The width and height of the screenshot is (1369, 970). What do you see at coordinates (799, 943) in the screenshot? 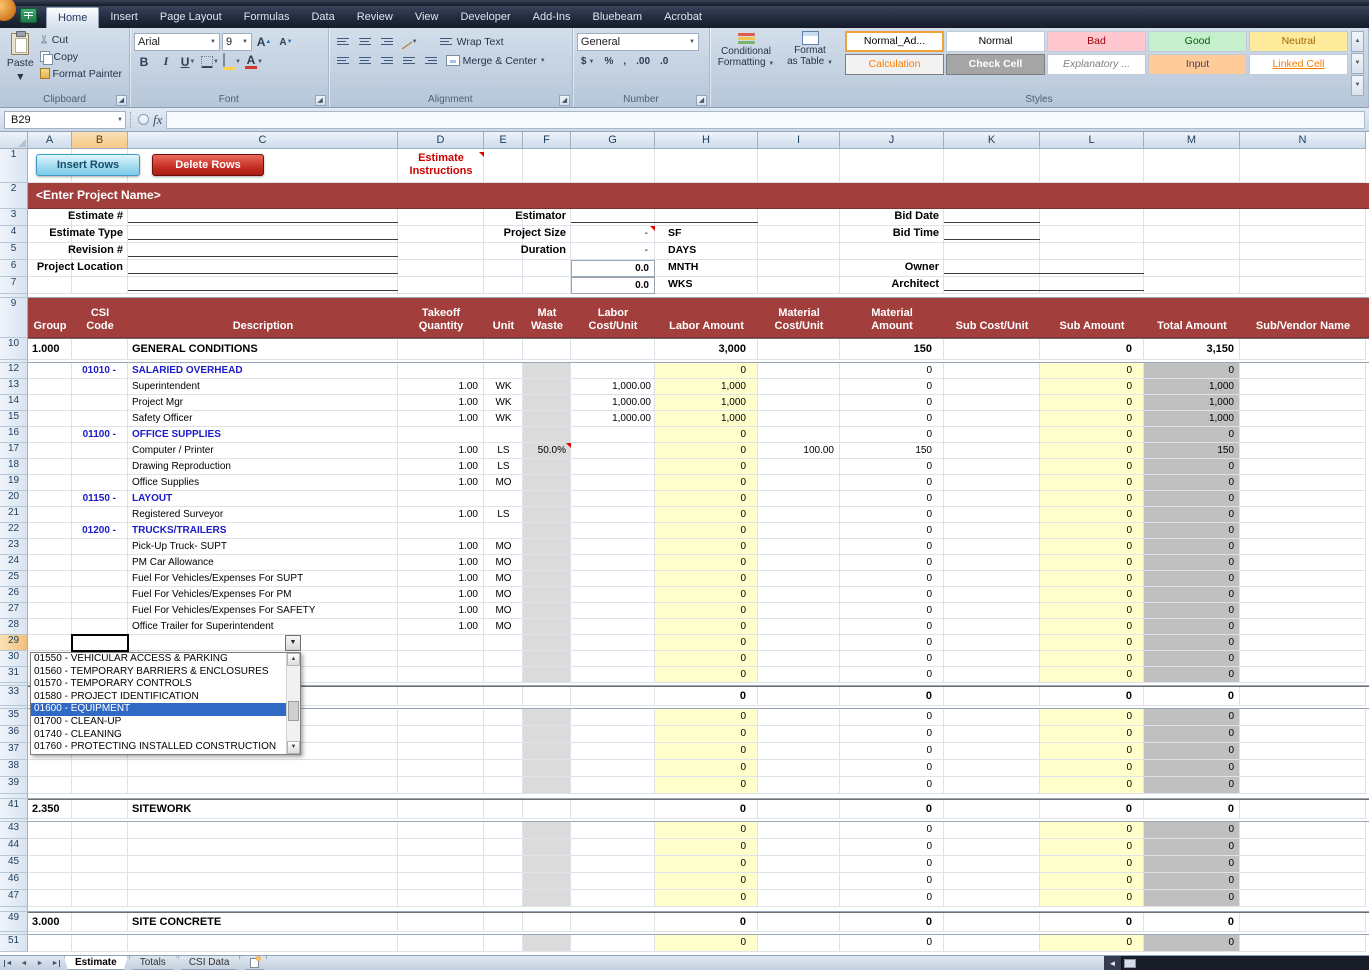
I see `cell-I51` at bounding box center [799, 943].